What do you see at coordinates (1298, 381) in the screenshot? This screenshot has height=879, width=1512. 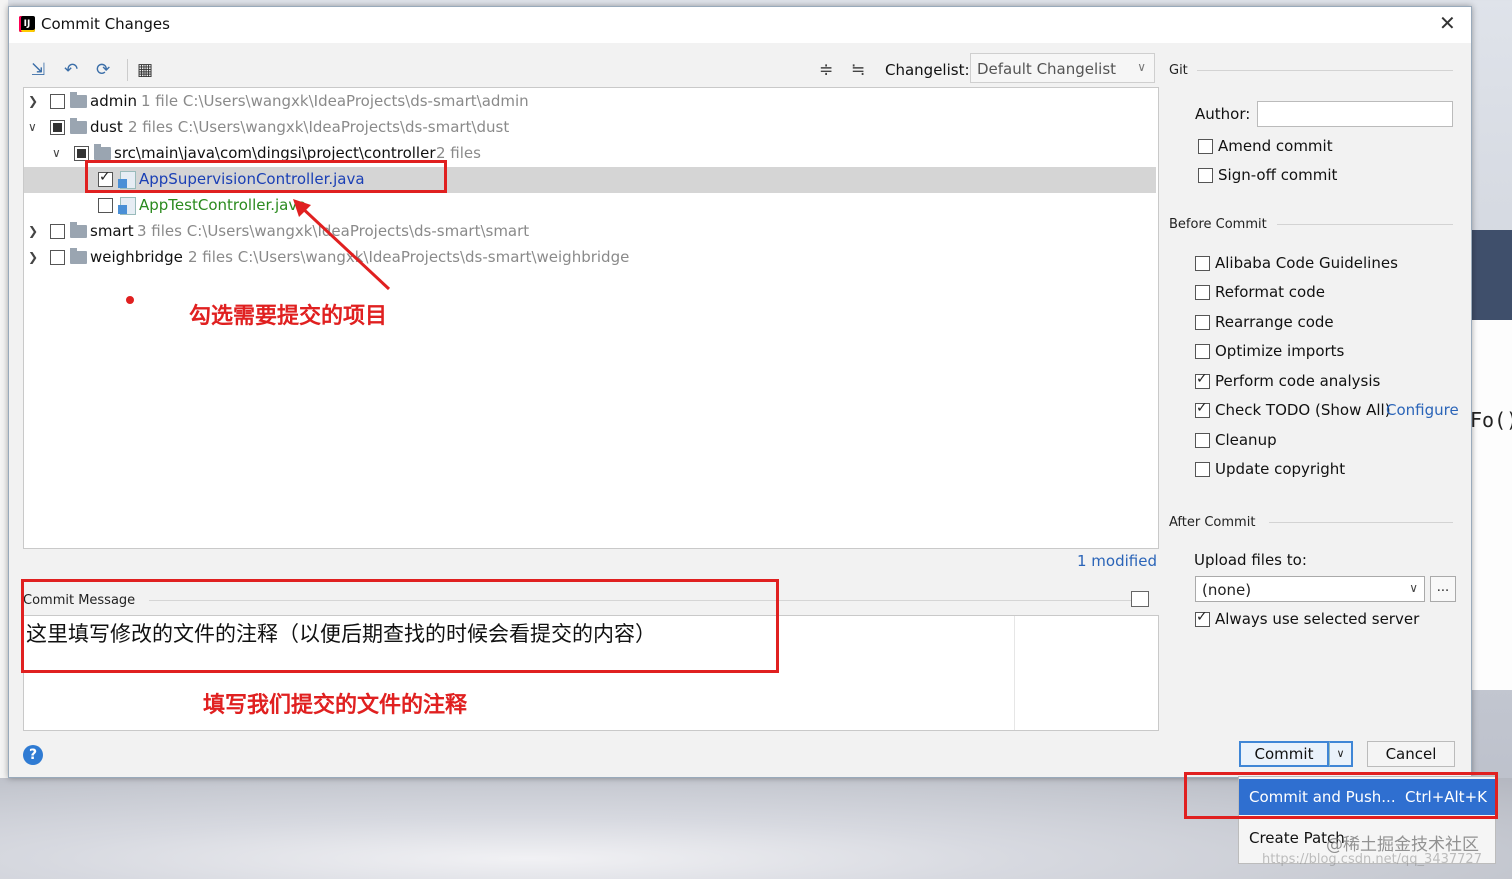 I see `option-label: Perform code analysis` at bounding box center [1298, 381].